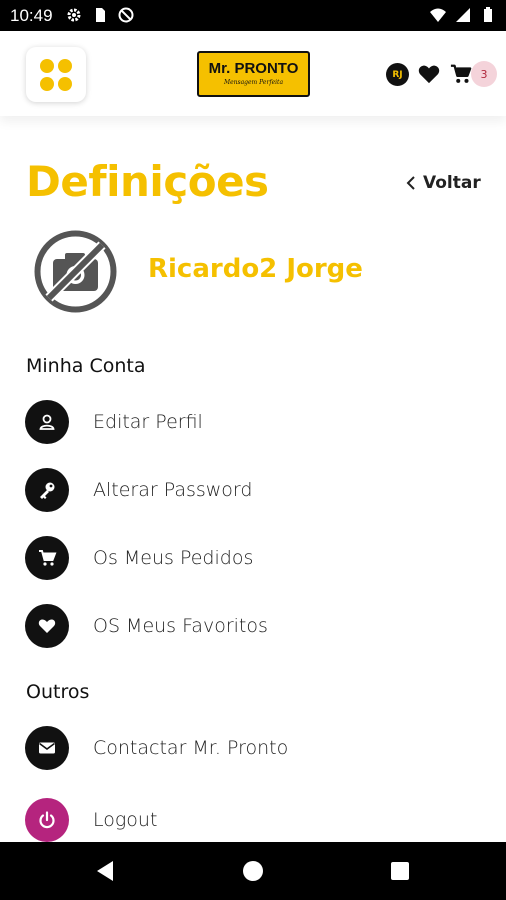 The height and width of the screenshot is (900, 506). I want to click on menu-item-my-orders: Os Meus Pedidos, so click(245, 558).